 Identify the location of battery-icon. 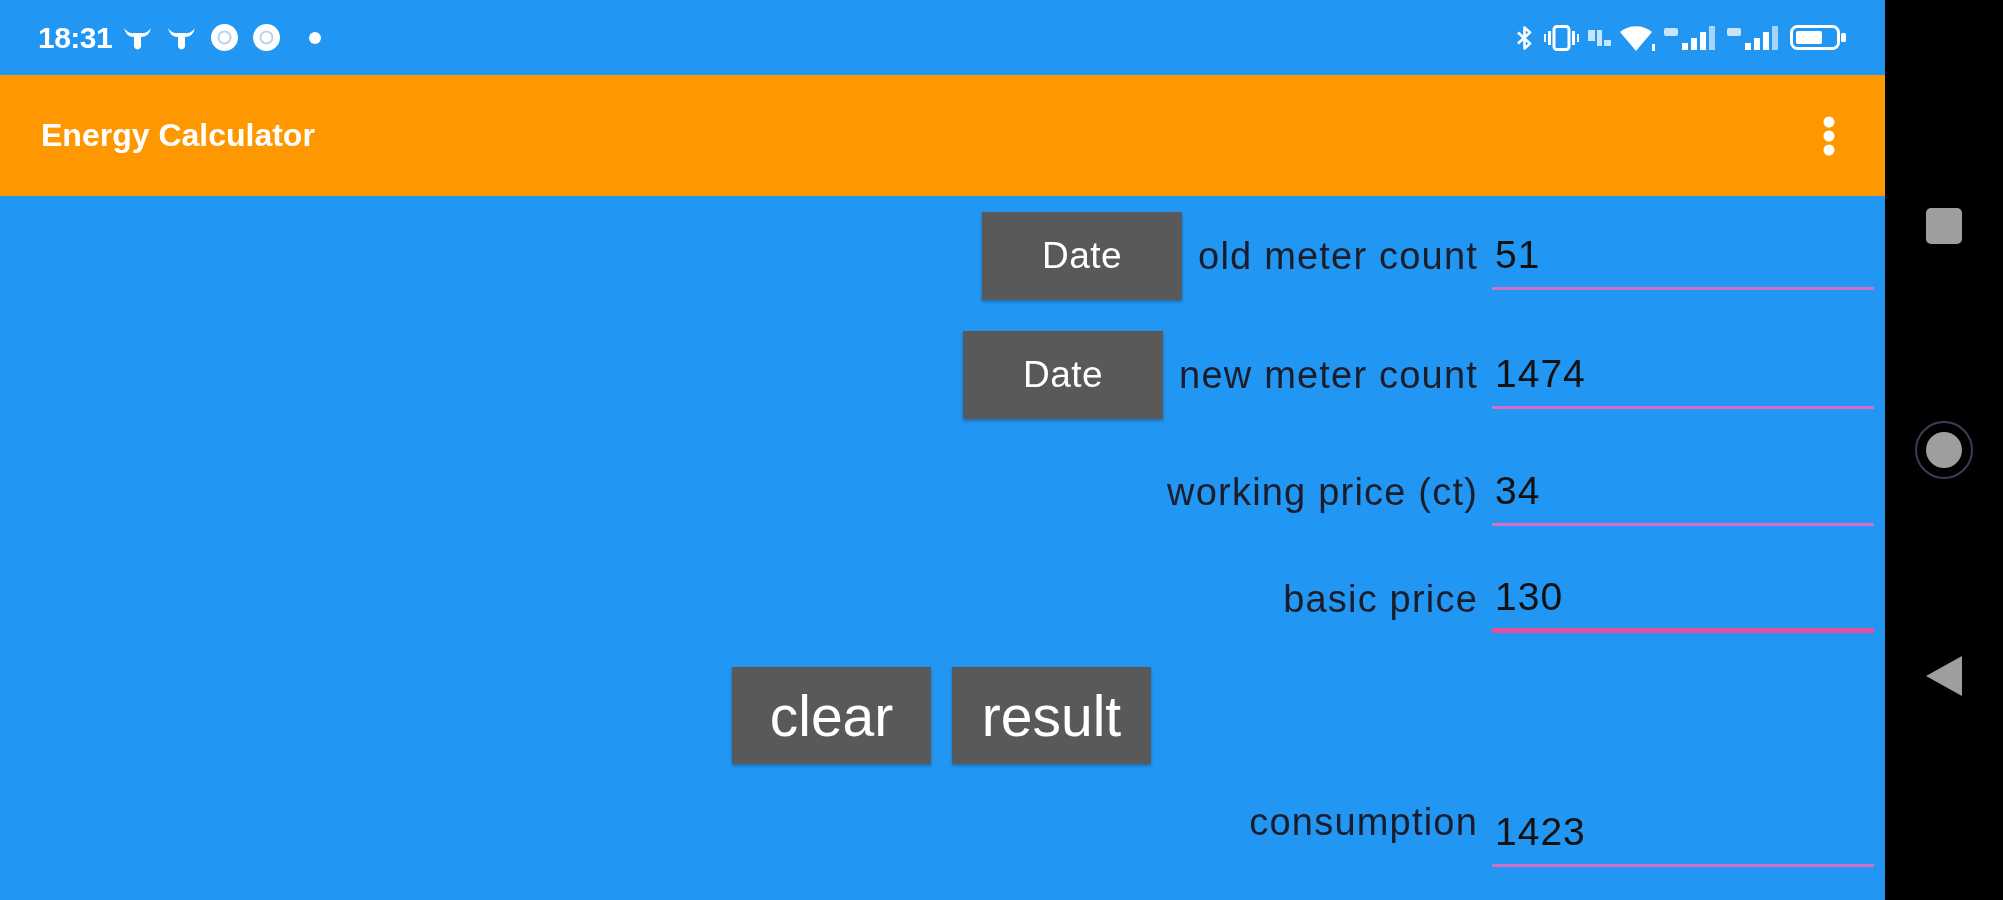
(1818, 37).